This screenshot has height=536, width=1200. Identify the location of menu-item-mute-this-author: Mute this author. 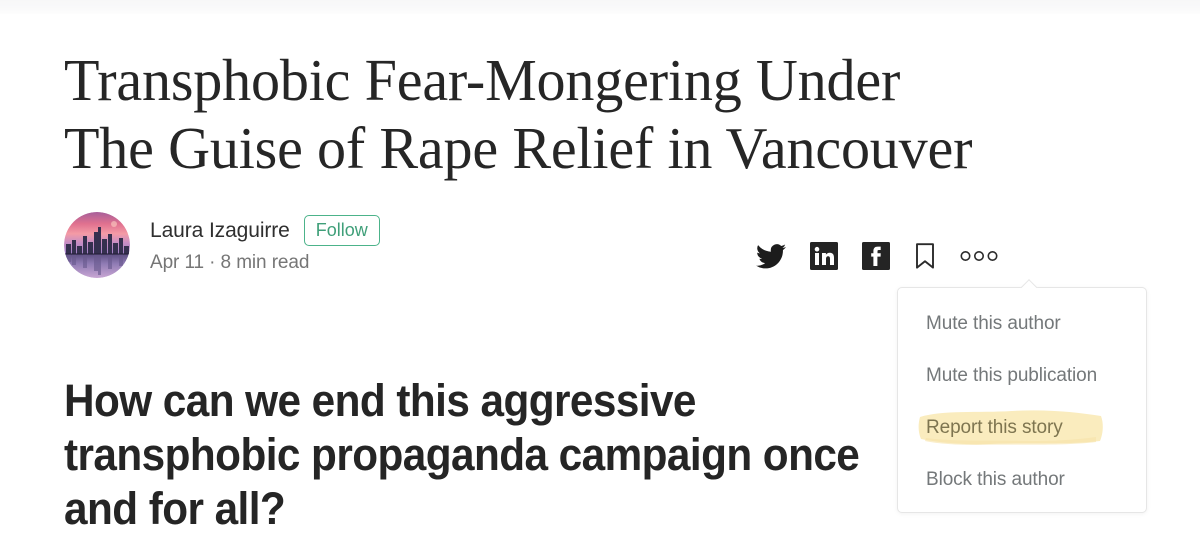
(1022, 324).